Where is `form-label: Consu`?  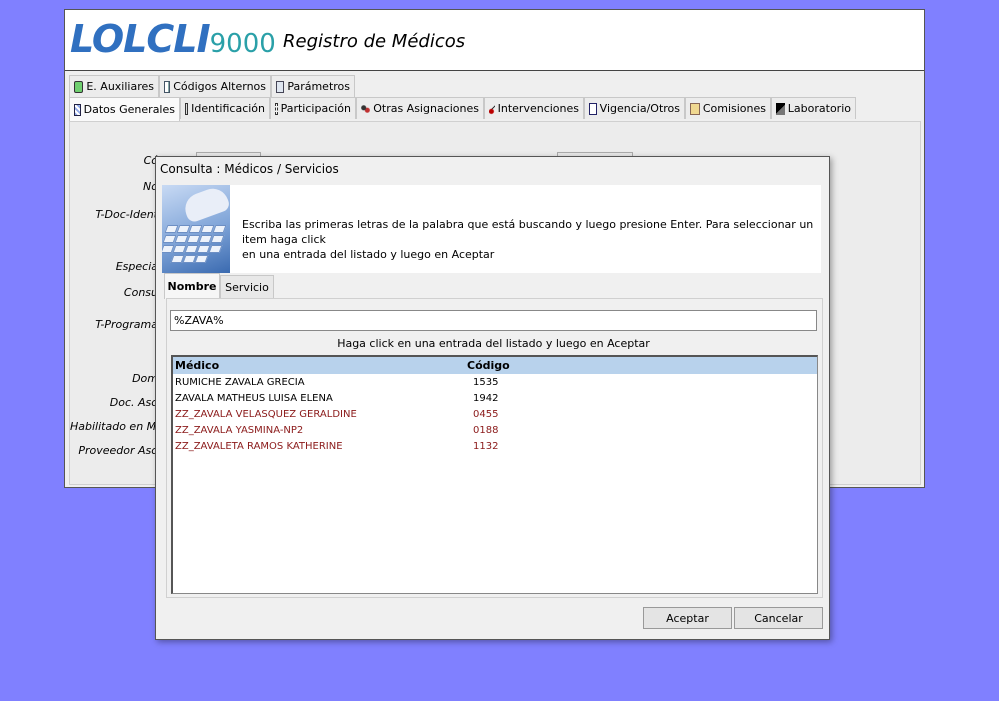 form-label: Consu is located at coordinates (140, 292).